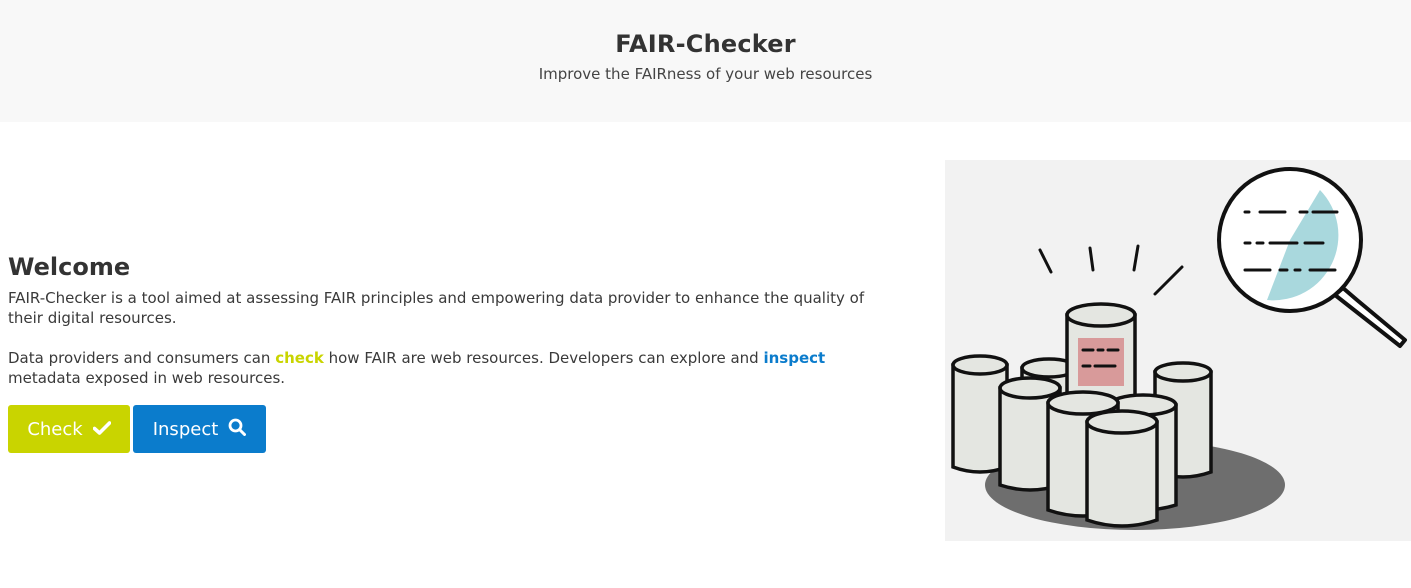 The width and height of the screenshot is (1411, 588). Describe the element at coordinates (237, 429) in the screenshot. I see `search-icon` at that location.